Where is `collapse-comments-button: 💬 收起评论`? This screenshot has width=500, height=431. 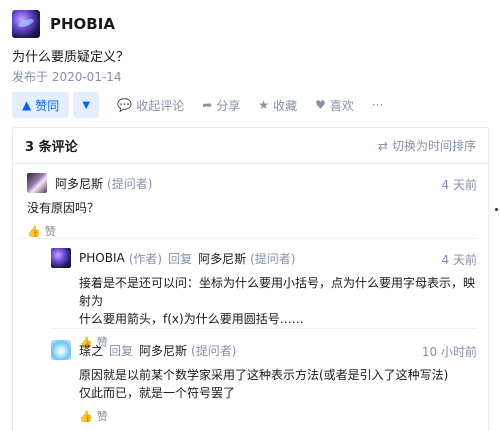
collapse-comments-button: 💬 收起评论 is located at coordinates (150, 105).